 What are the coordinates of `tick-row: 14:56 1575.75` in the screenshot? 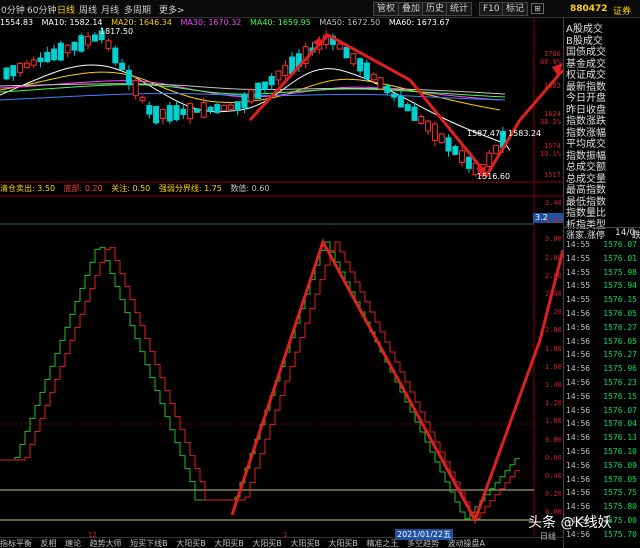 It's located at (602, 494).